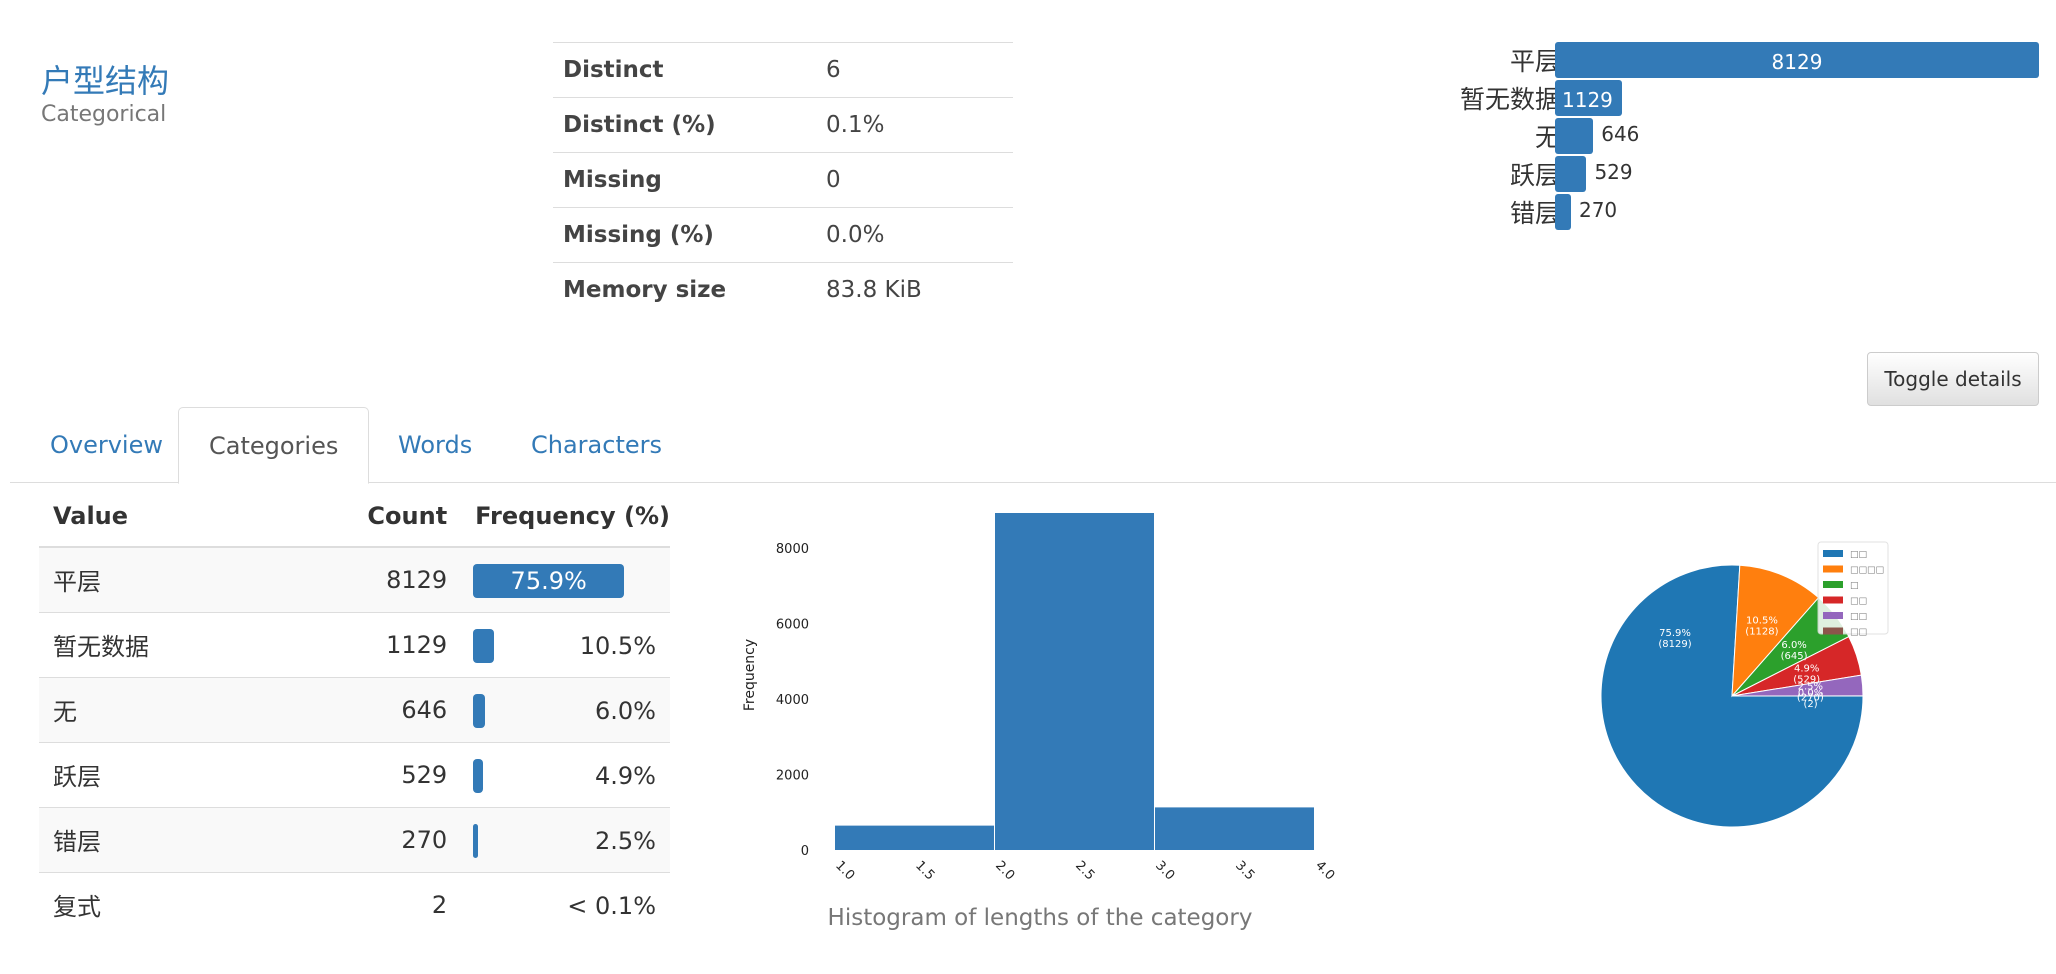  What do you see at coordinates (1509, 99) in the screenshot?
I see `mini-bar-label: 暂无数据` at bounding box center [1509, 99].